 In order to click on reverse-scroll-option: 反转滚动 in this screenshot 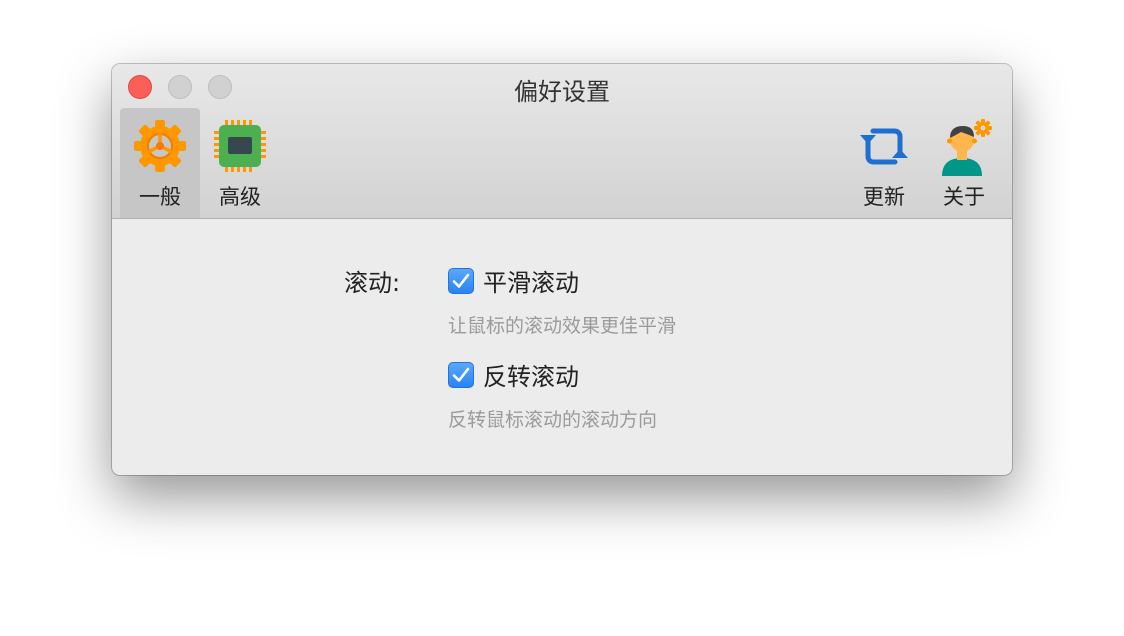, I will do `click(513, 374)`.